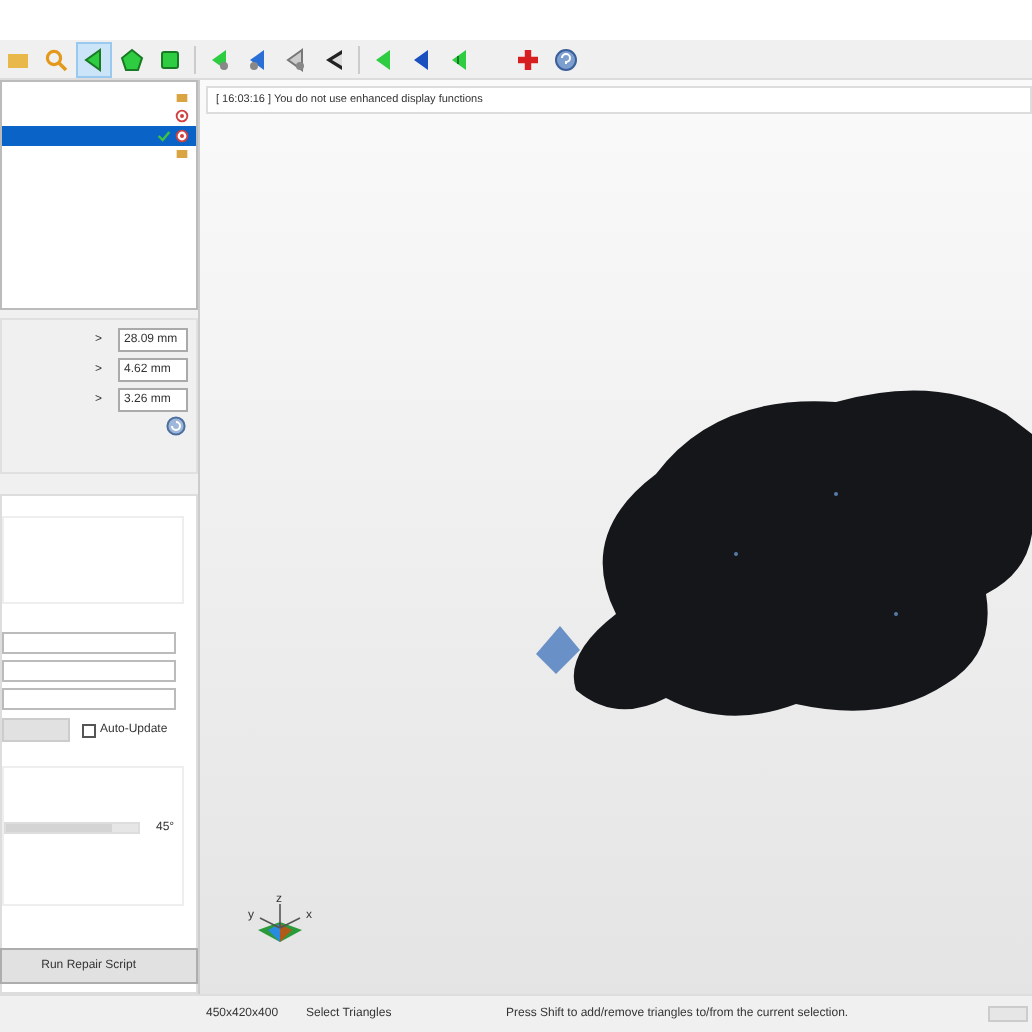 This screenshot has width=1032, height=1032. Describe the element at coordinates (72, 828) in the screenshot. I see `angle-slider` at that location.